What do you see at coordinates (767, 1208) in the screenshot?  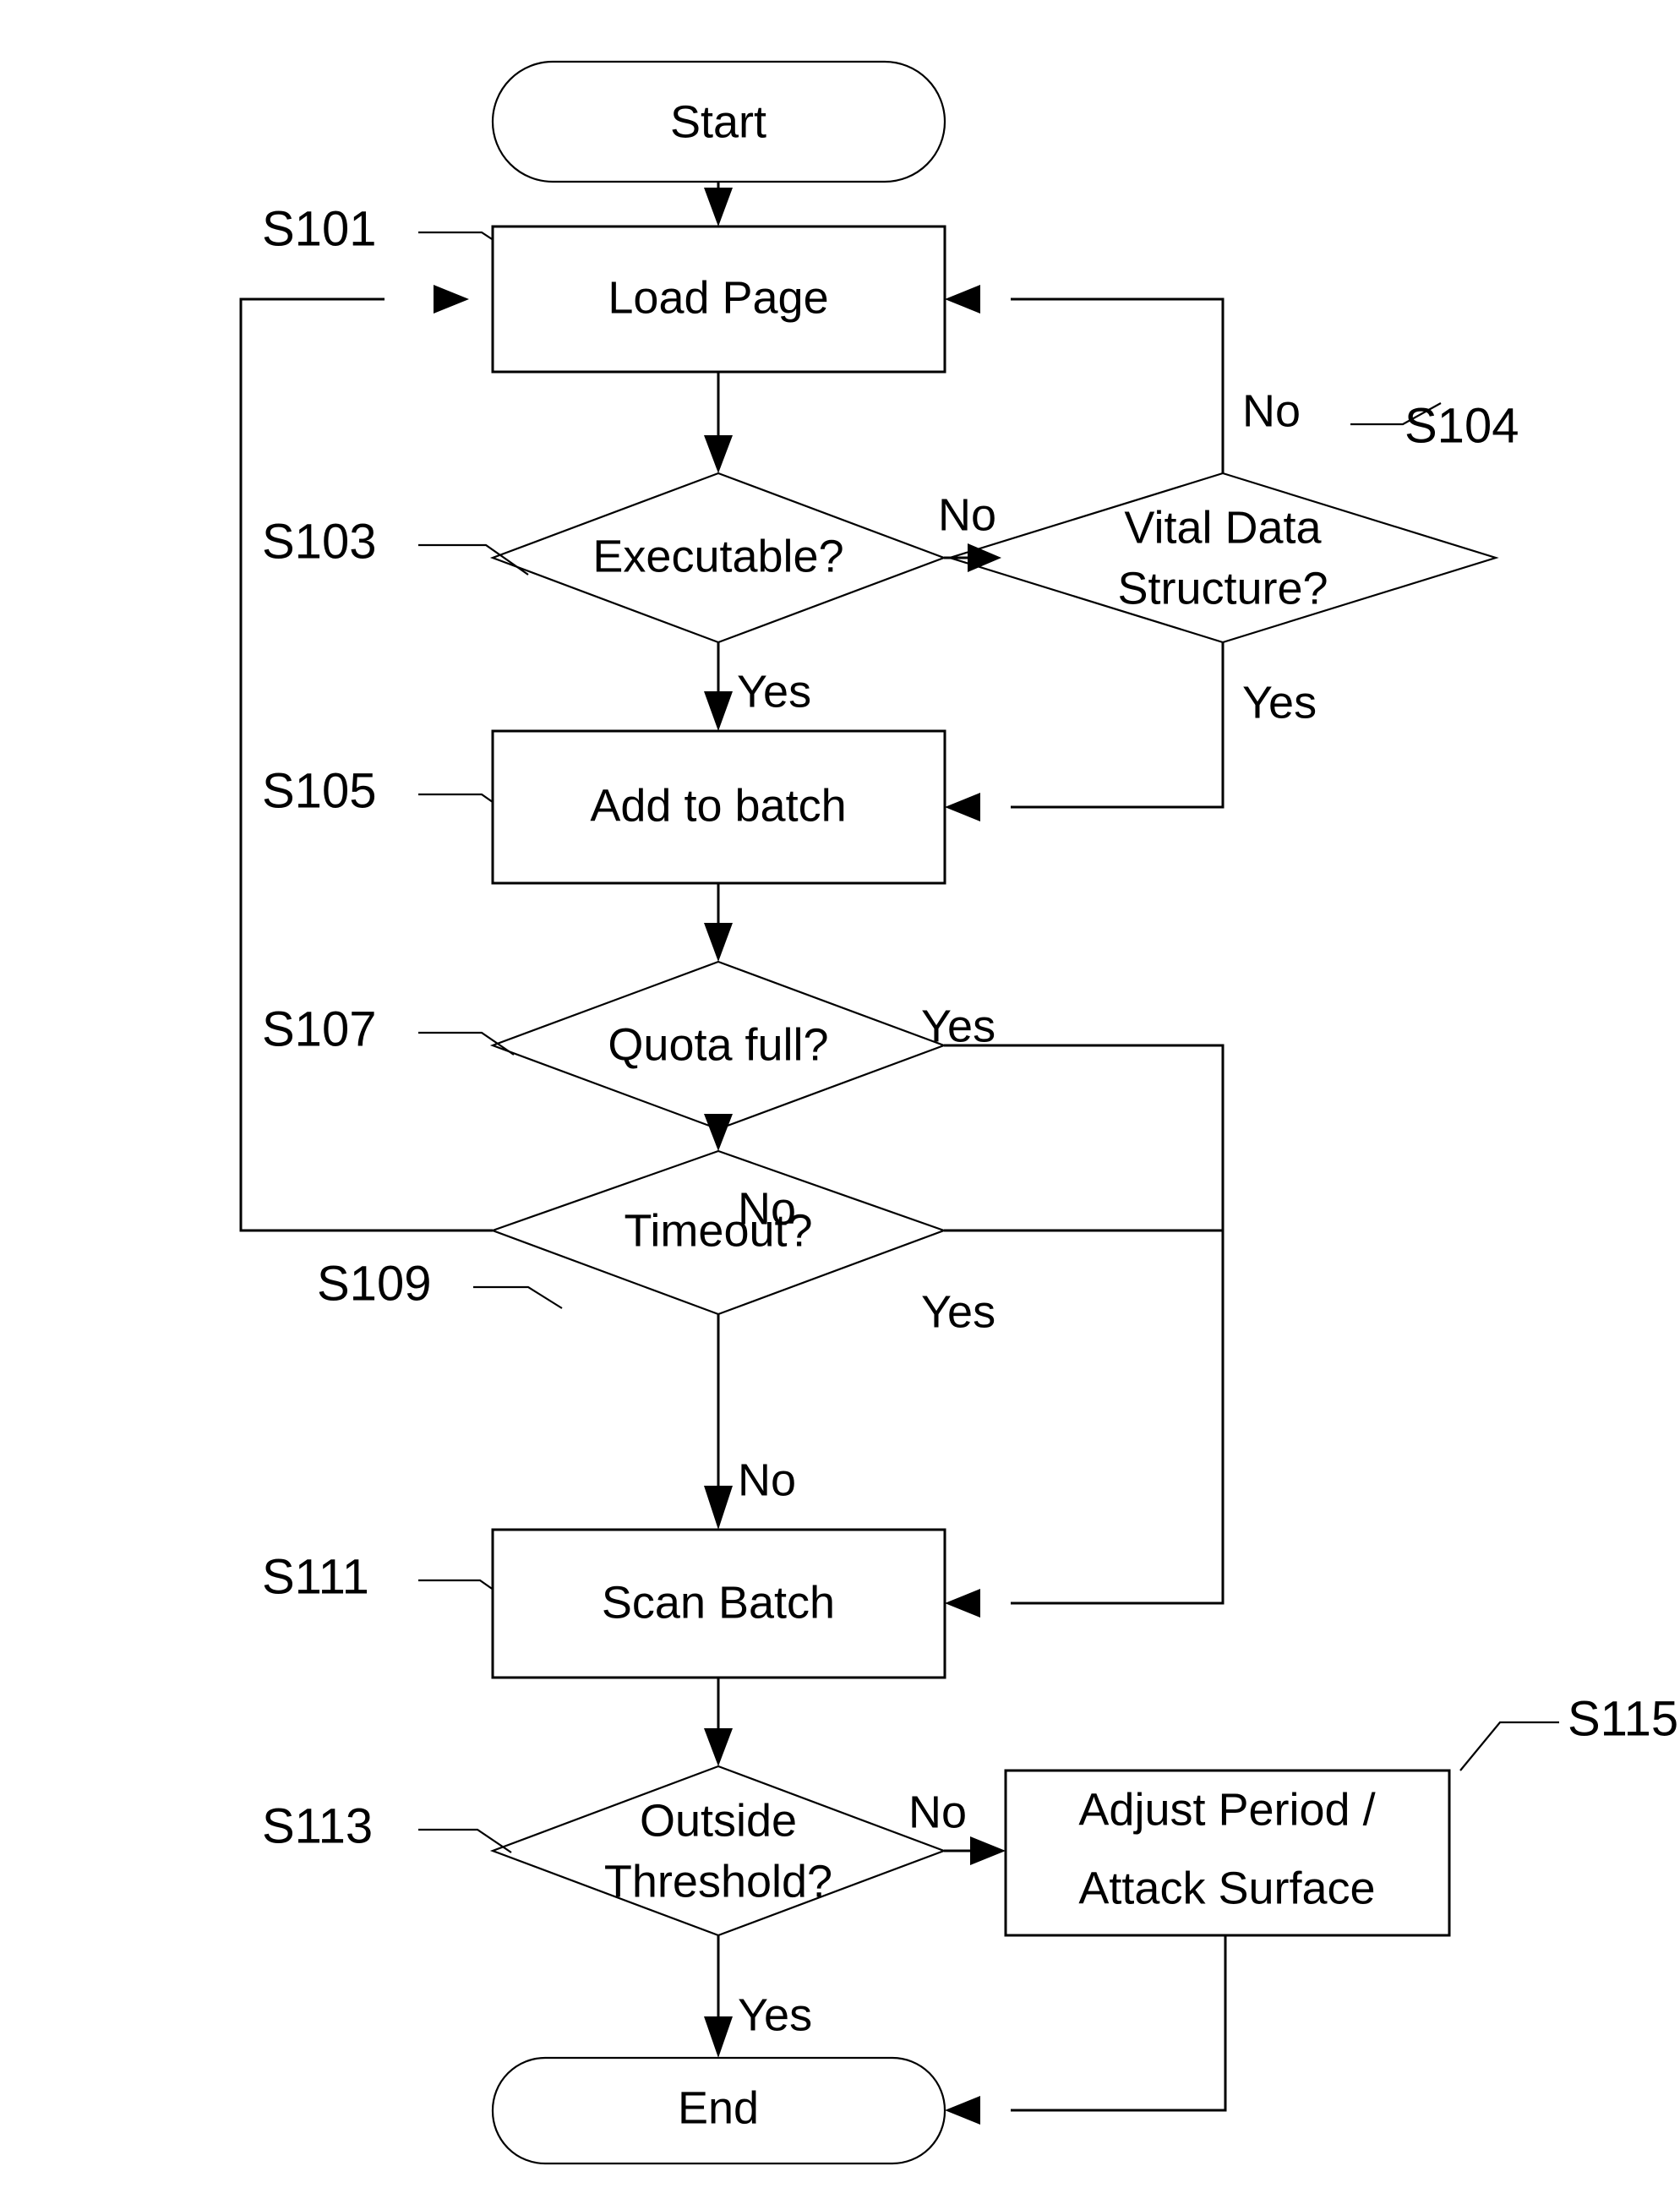 I see `edge-label-s107-no: No` at bounding box center [767, 1208].